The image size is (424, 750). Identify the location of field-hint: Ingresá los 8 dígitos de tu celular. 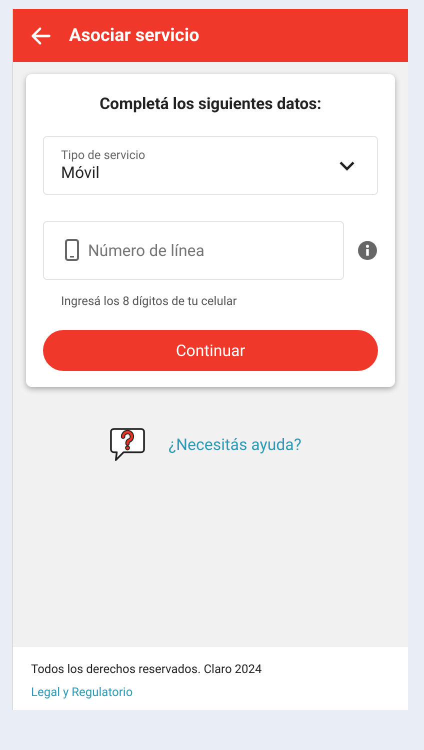
(149, 301).